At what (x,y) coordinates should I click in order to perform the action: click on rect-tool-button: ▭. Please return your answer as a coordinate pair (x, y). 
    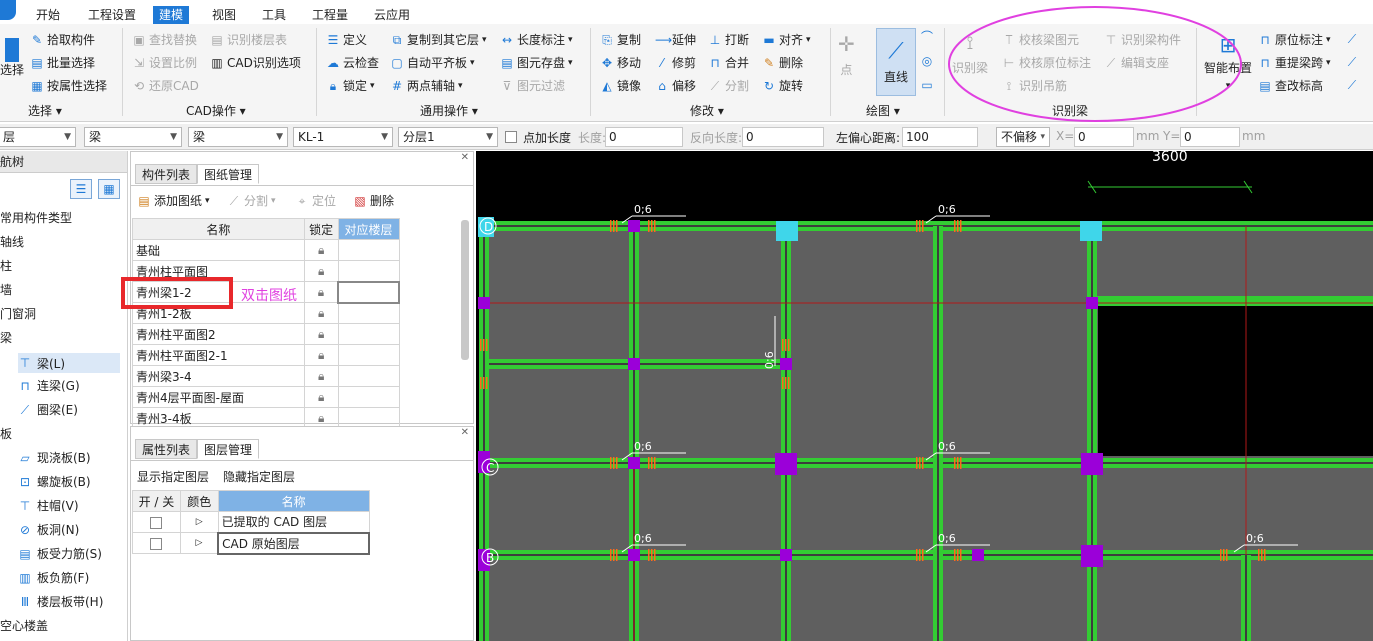
    Looking at the image, I should click on (927, 85).